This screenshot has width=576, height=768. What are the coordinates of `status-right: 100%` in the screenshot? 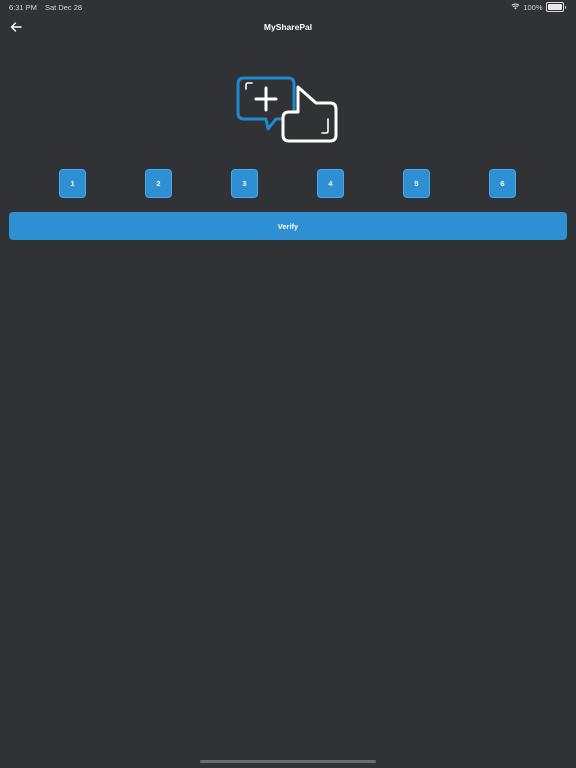 It's located at (538, 7).